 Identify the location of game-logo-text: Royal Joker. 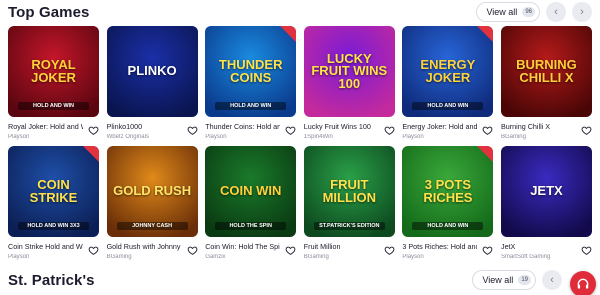
(53, 71).